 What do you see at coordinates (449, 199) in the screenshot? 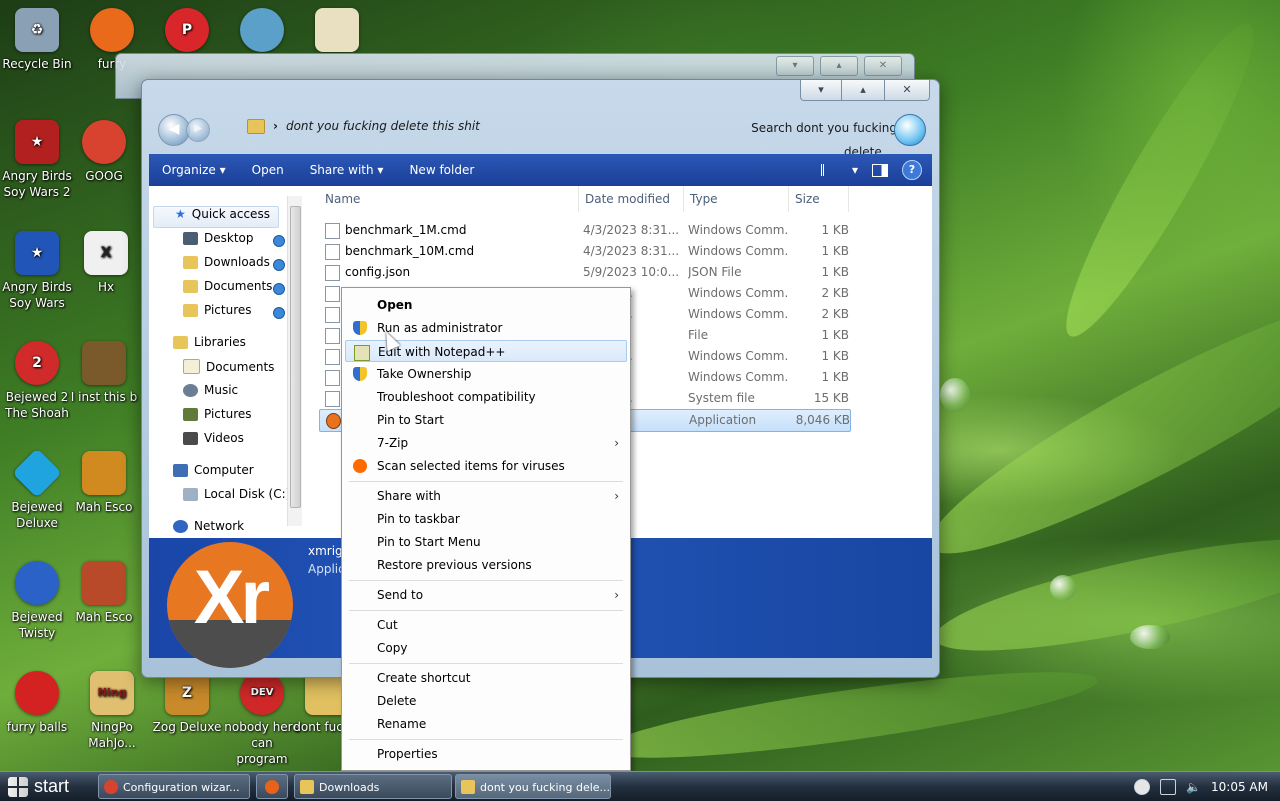
I see `column-header-name: Name` at bounding box center [449, 199].